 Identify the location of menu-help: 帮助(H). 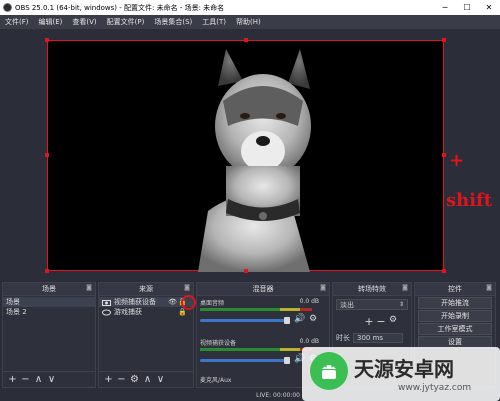
(248, 22).